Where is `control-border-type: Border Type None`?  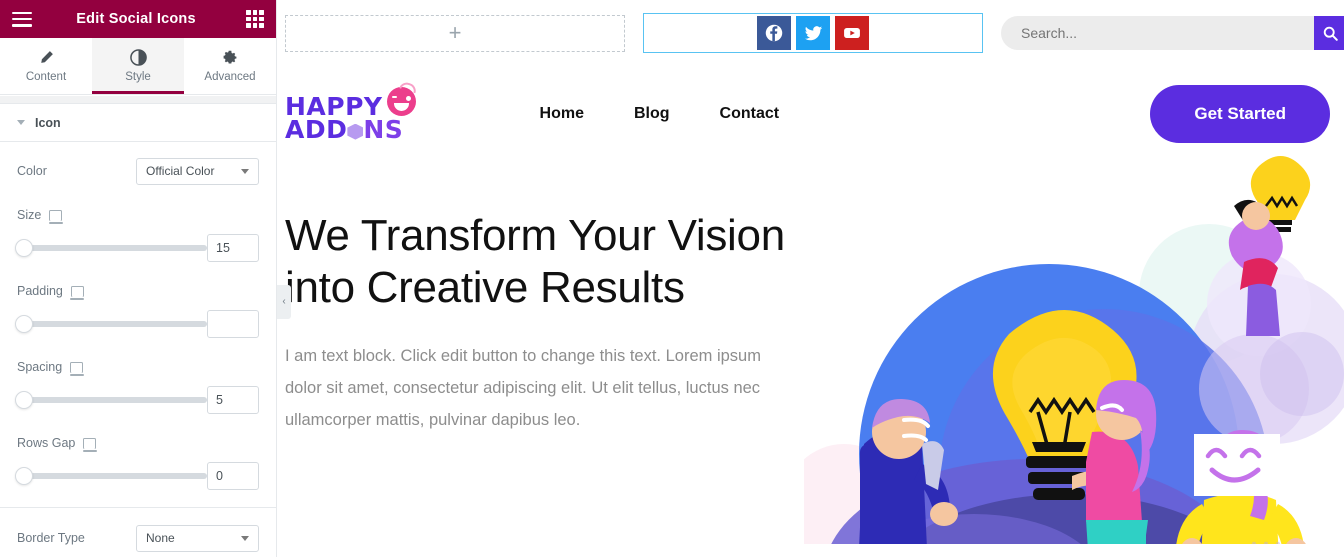
control-border-type: Border Type None is located at coordinates (138, 538).